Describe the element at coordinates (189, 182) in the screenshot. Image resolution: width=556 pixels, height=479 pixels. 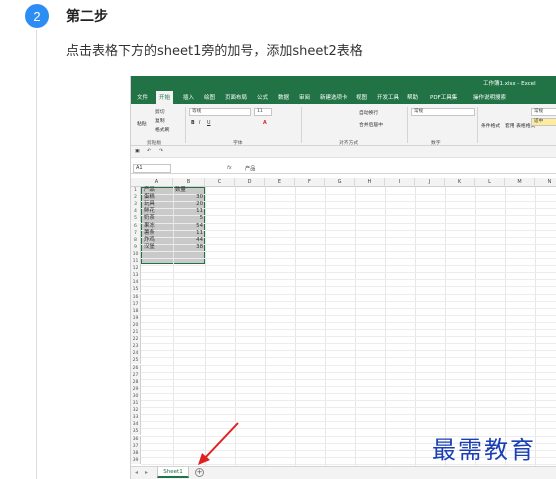
I see `column-header: B` at that location.